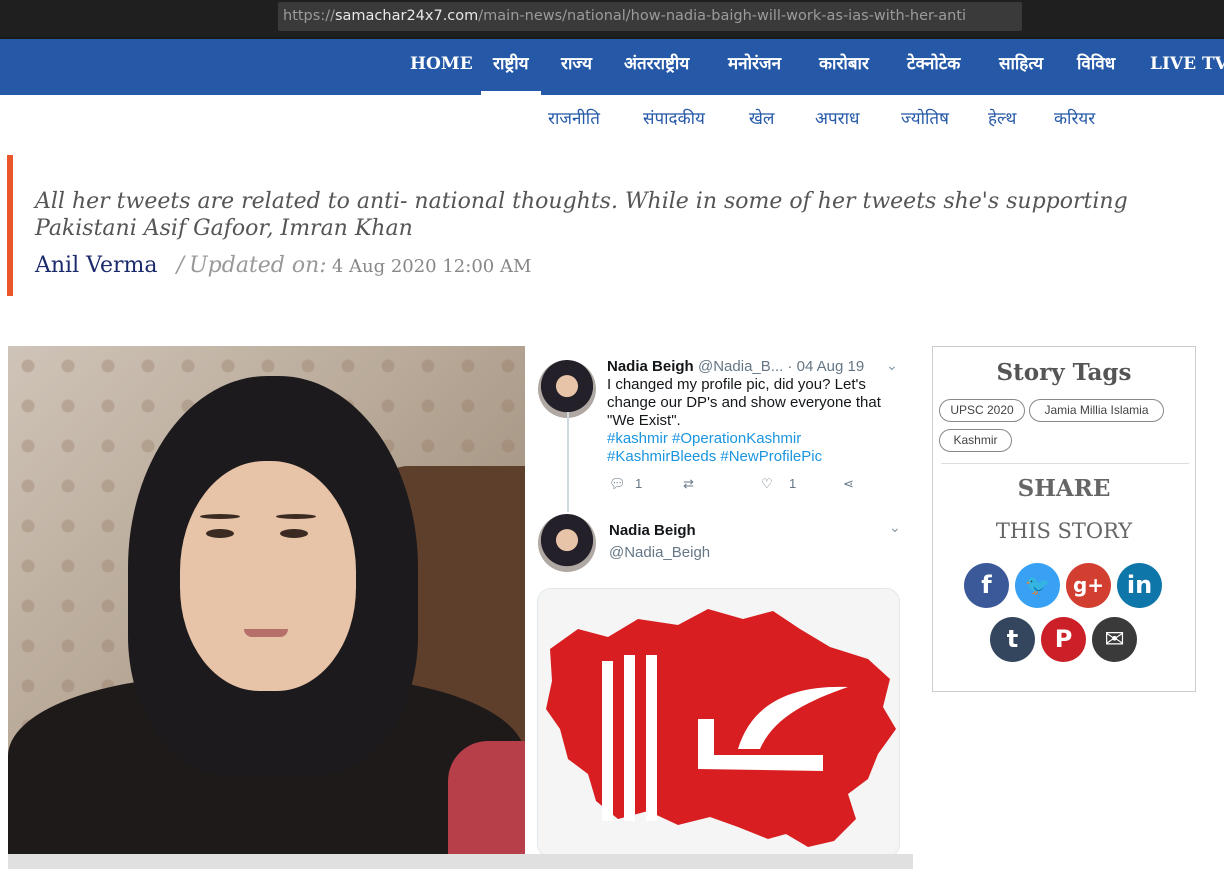 This screenshot has width=1224, height=869. Describe the element at coordinates (739, 485) in the screenshot. I see `tweet-actions: 💬︎ 1 ⇄ ♡ 1 ⋖` at that location.